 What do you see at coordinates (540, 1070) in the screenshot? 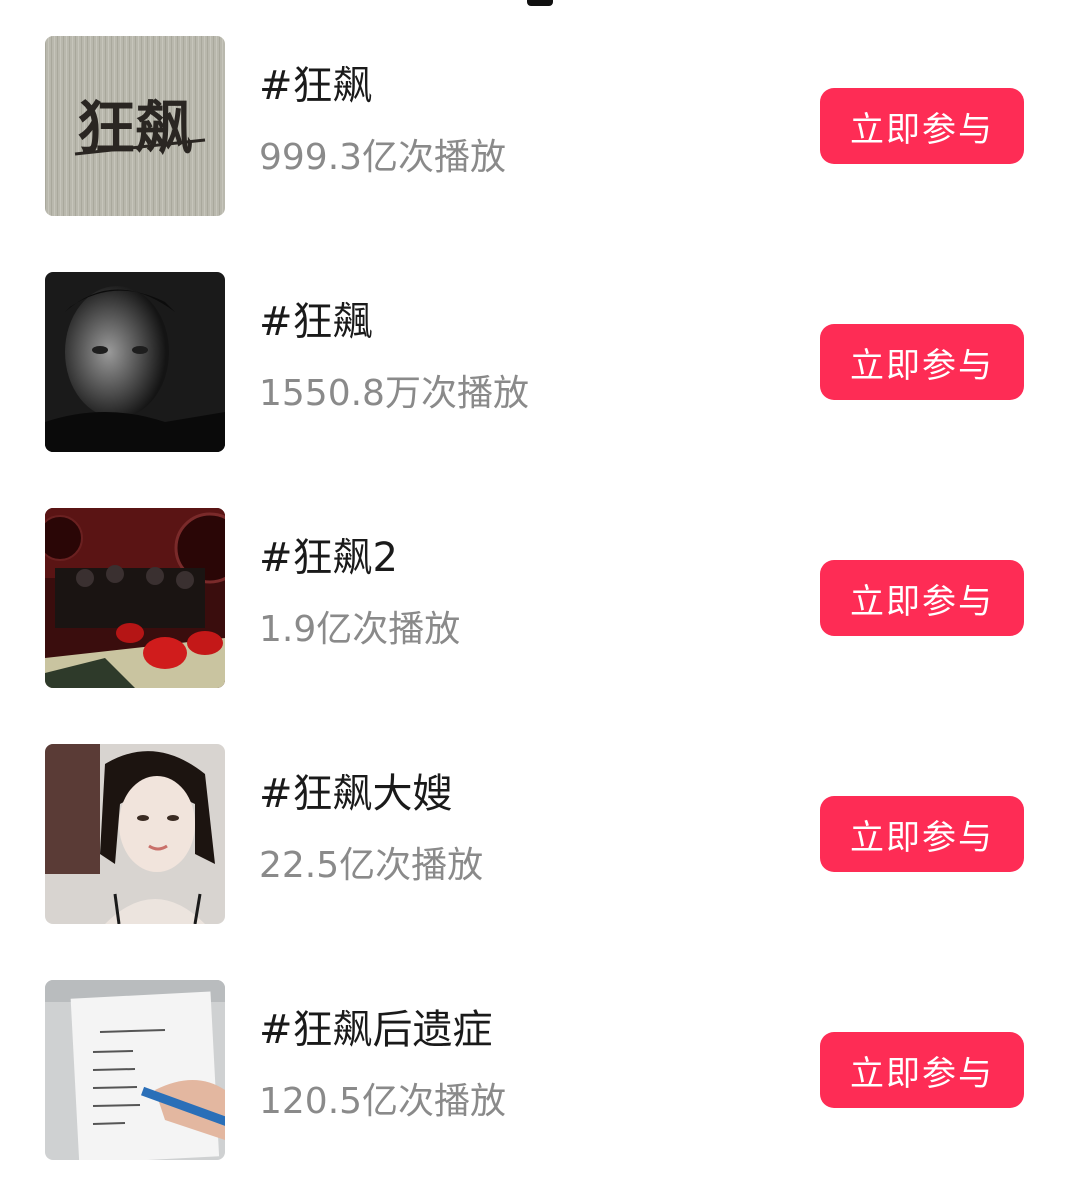
I see `topic-row: #狂飙后遗症 120.5亿次播放 立即参与` at bounding box center [540, 1070].